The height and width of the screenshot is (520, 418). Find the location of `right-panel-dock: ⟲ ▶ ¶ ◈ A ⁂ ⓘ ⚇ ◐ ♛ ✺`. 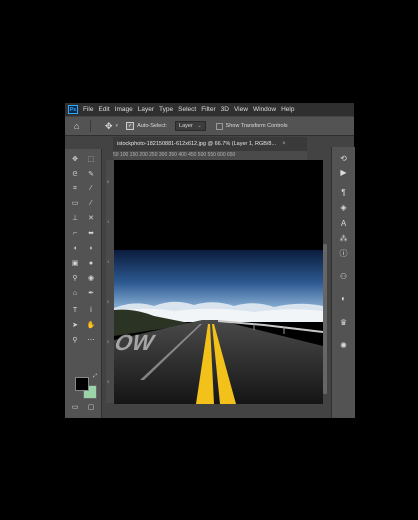

right-panel-dock: ⟲ ▶ ¶ ◈ A ⁂ ⓘ ⚇ ◐ ♛ ✺ is located at coordinates (343, 282).